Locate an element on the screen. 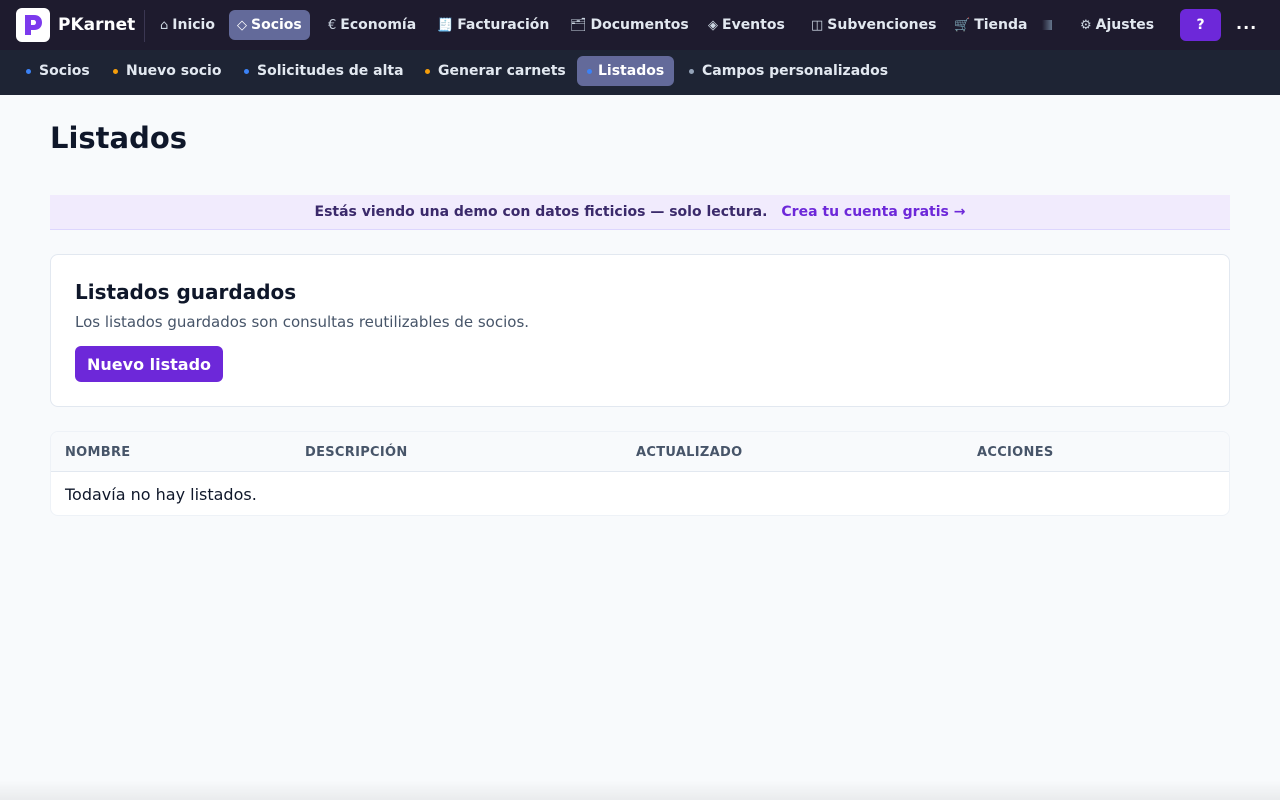 The height and width of the screenshot is (800, 1280). gear-icon: ⚙ is located at coordinates (1086, 25).